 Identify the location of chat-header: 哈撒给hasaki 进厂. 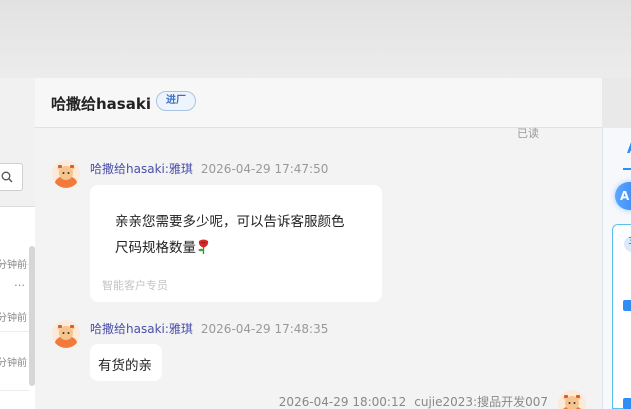
(318, 103).